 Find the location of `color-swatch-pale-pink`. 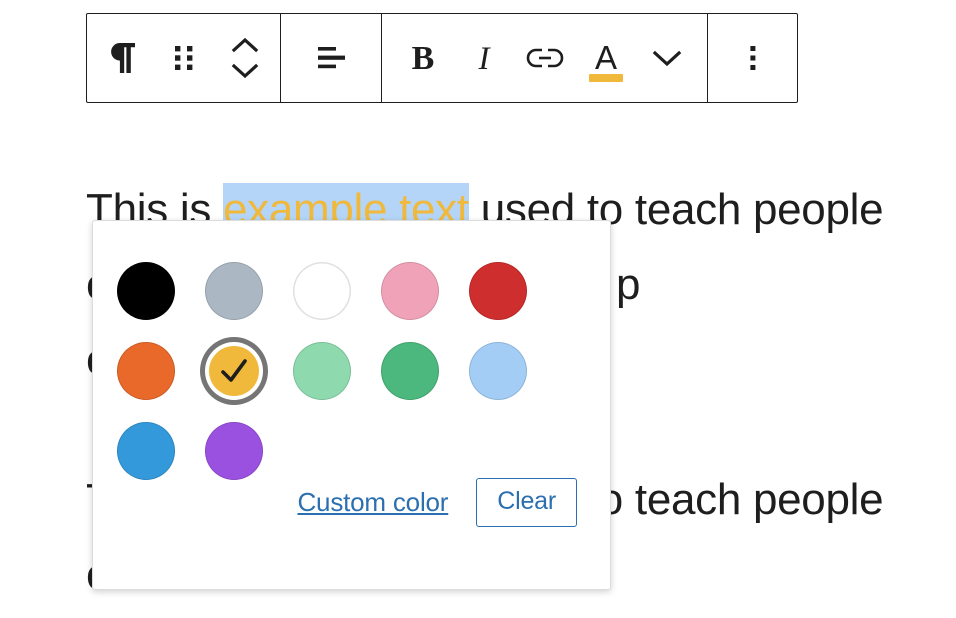

color-swatch-pale-pink is located at coordinates (425, 291).